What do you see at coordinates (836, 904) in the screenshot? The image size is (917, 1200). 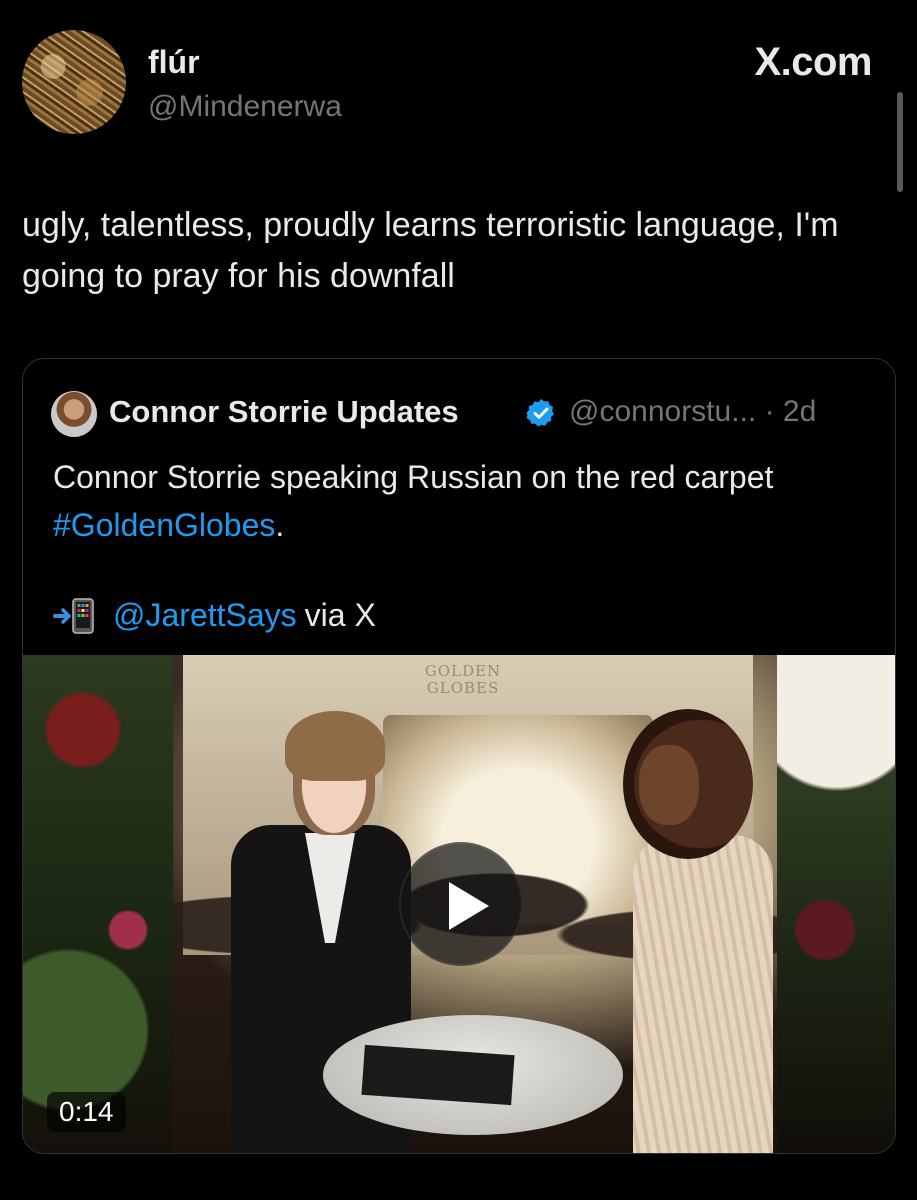 I see `flowers-right` at bounding box center [836, 904].